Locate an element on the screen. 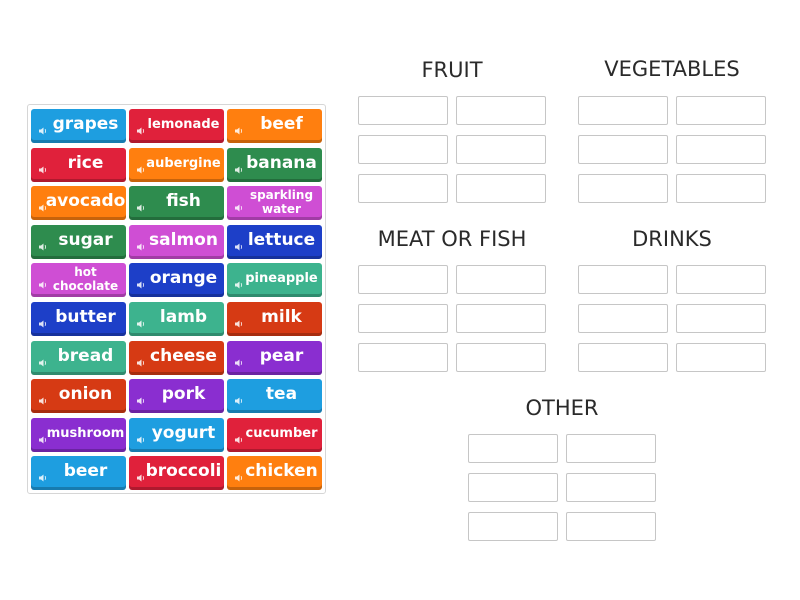 This screenshot has width=800, height=600. word-tile-milk: milk is located at coordinates (274, 319).